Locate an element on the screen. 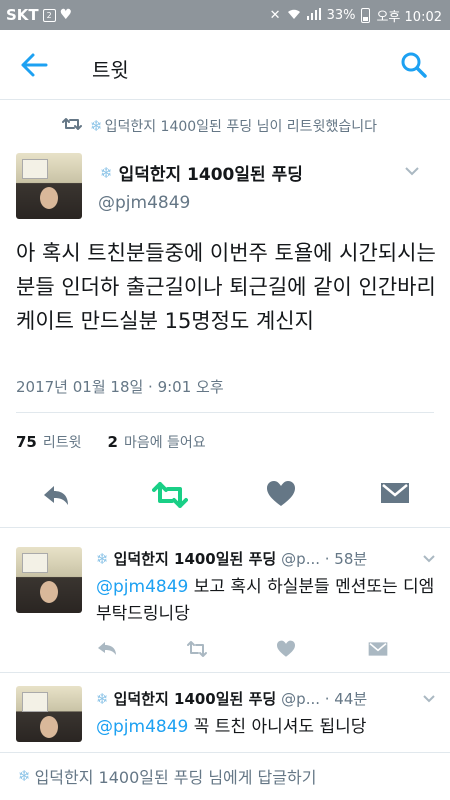 This screenshot has height=800, width=450. retweet-context-text: 입덕한지 1400일된 푸딩 님이 리트윗했습니다 is located at coordinates (240, 127).